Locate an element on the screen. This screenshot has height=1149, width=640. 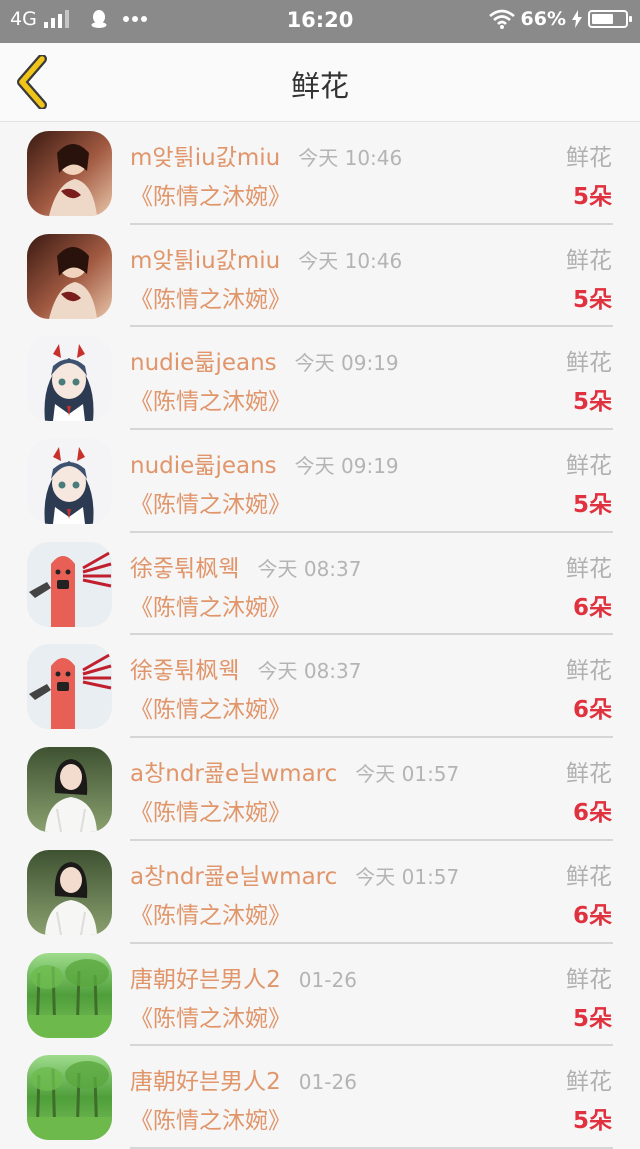
battery-icon is located at coordinates (610, 19).